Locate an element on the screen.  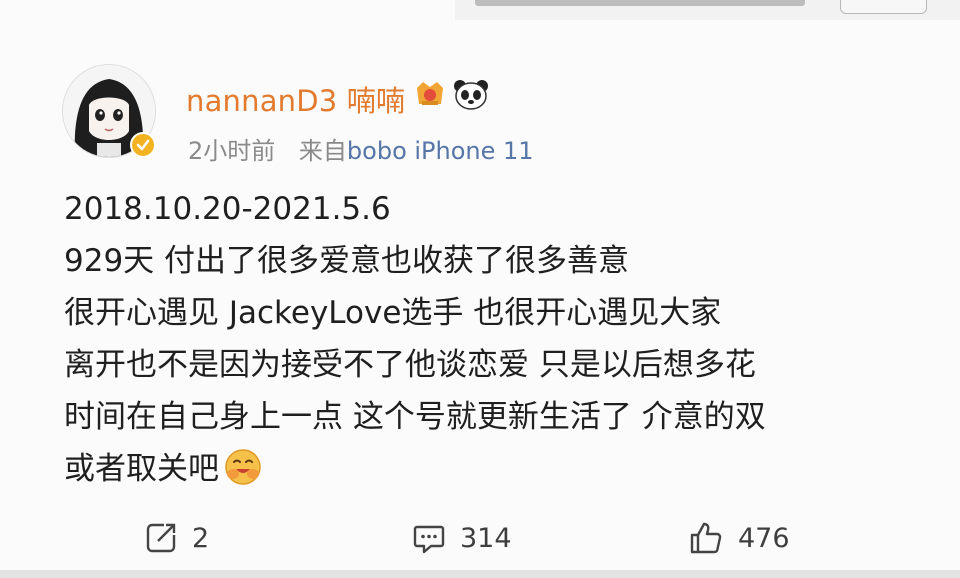
post-actions: 2 314 476 is located at coordinates (480, 538).